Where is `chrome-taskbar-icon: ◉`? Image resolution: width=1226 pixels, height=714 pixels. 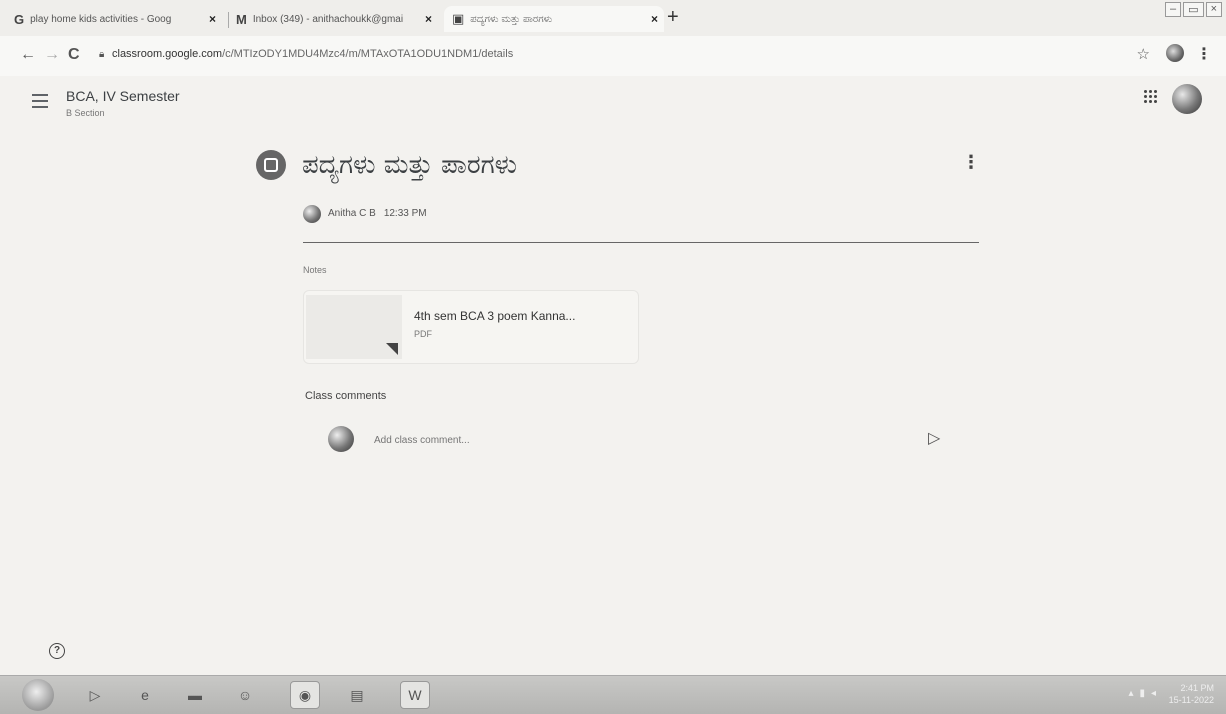 chrome-taskbar-icon: ◉ is located at coordinates (305, 695).